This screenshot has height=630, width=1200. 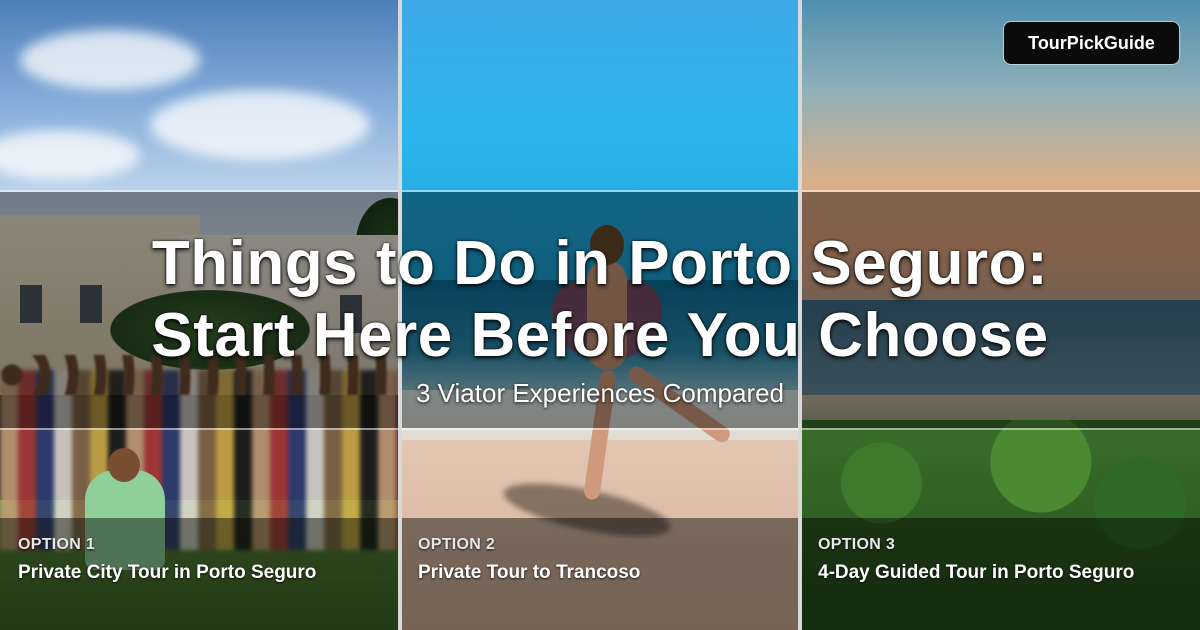 I want to click on subtitle: 3 Viator Experiences Compared, so click(x=600, y=393).